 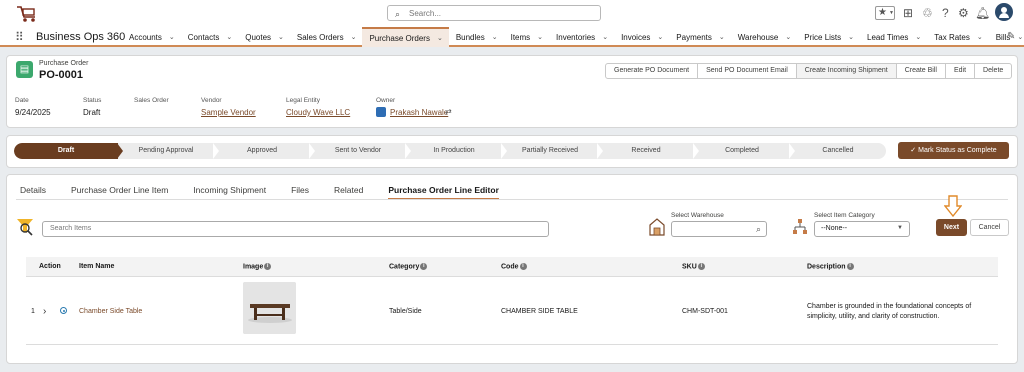 I want to click on trailhead-icon: ♲, so click(x=927, y=13).